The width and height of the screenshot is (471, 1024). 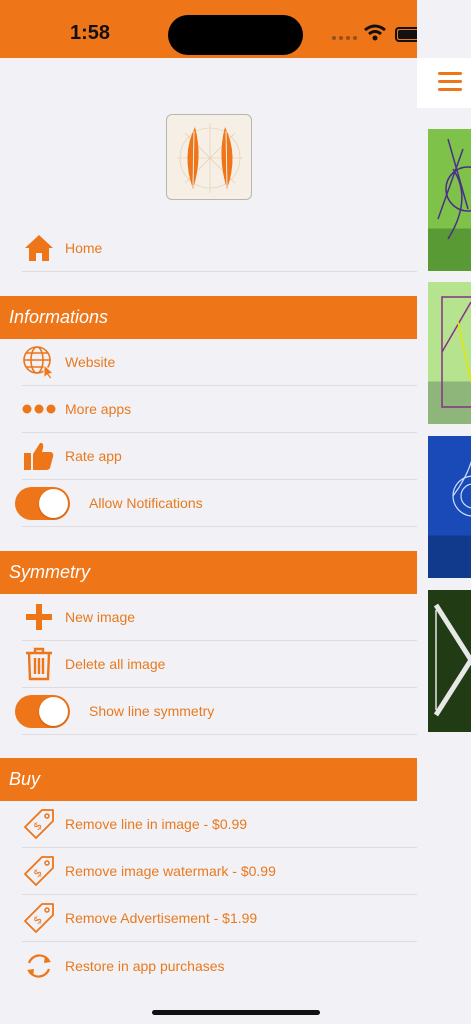 What do you see at coordinates (219, 248) in the screenshot?
I see `menu-item-home: Home` at bounding box center [219, 248].